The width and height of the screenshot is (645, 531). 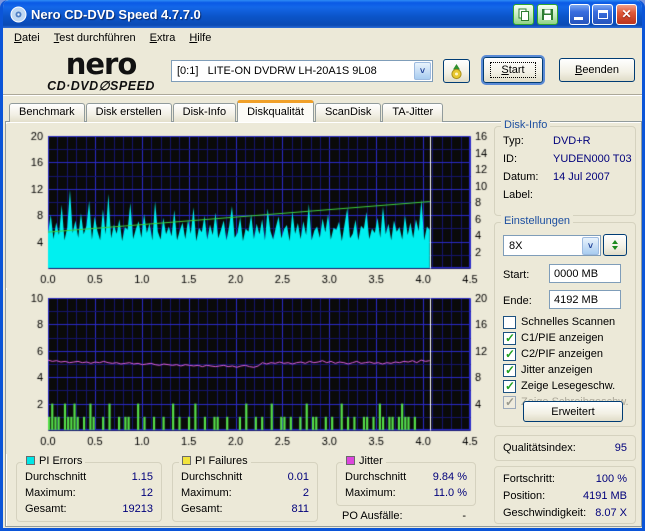 I want to click on maximize-icon, so click(x=602, y=14).